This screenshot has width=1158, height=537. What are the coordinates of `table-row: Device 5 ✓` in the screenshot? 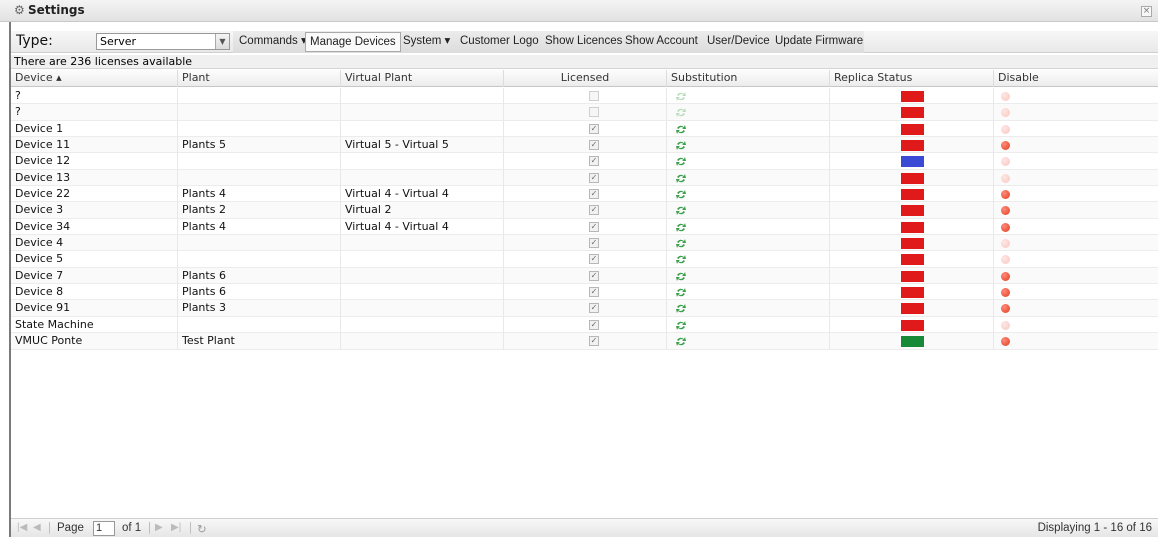 It's located at (584, 259).